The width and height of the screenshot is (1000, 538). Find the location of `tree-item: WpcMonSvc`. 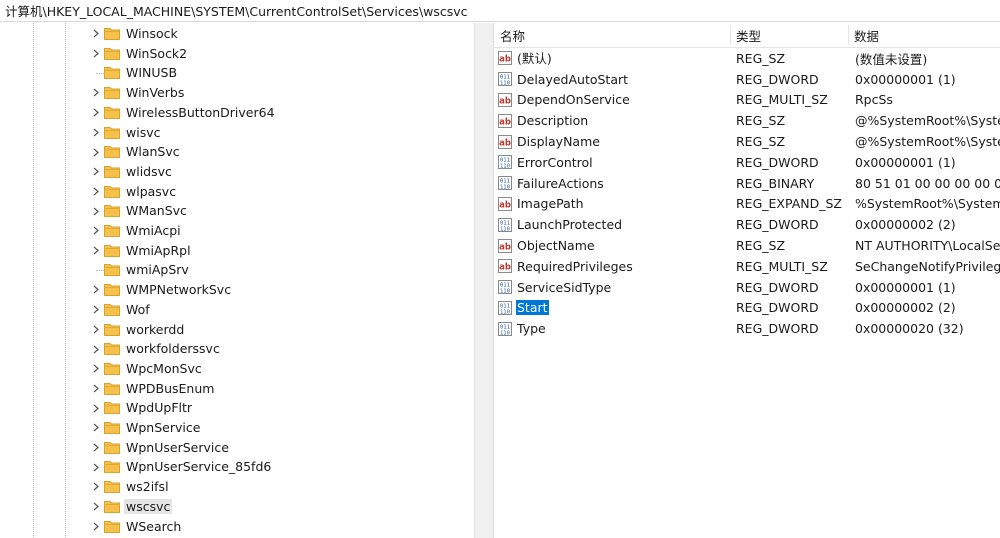

tree-item: WpcMonSvc is located at coordinates (237, 369).